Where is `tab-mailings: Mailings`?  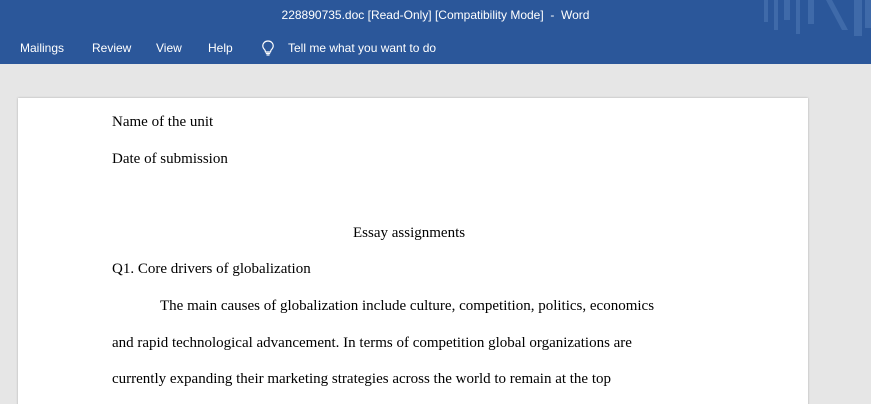
tab-mailings: Mailings is located at coordinates (42, 48).